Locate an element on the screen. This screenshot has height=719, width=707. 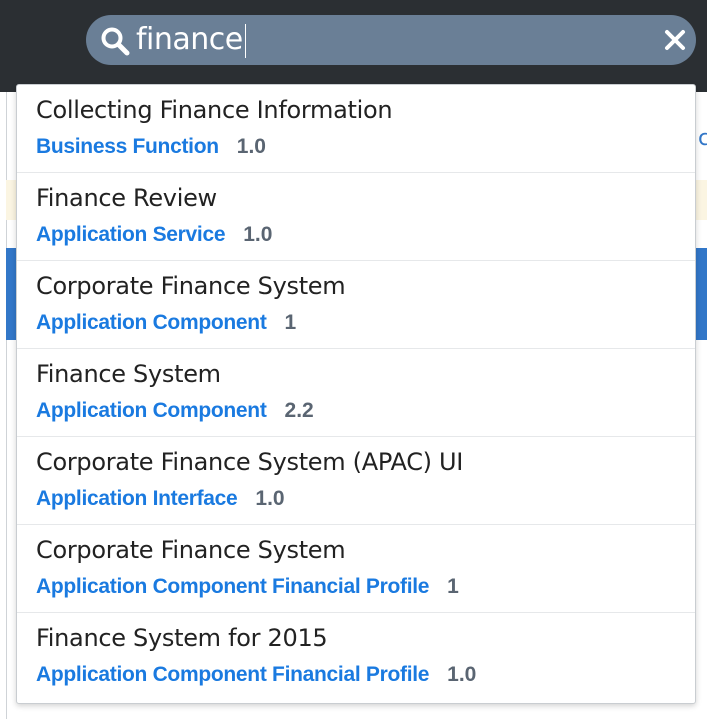
result-meta: Business Function 1.0 is located at coordinates (151, 148).